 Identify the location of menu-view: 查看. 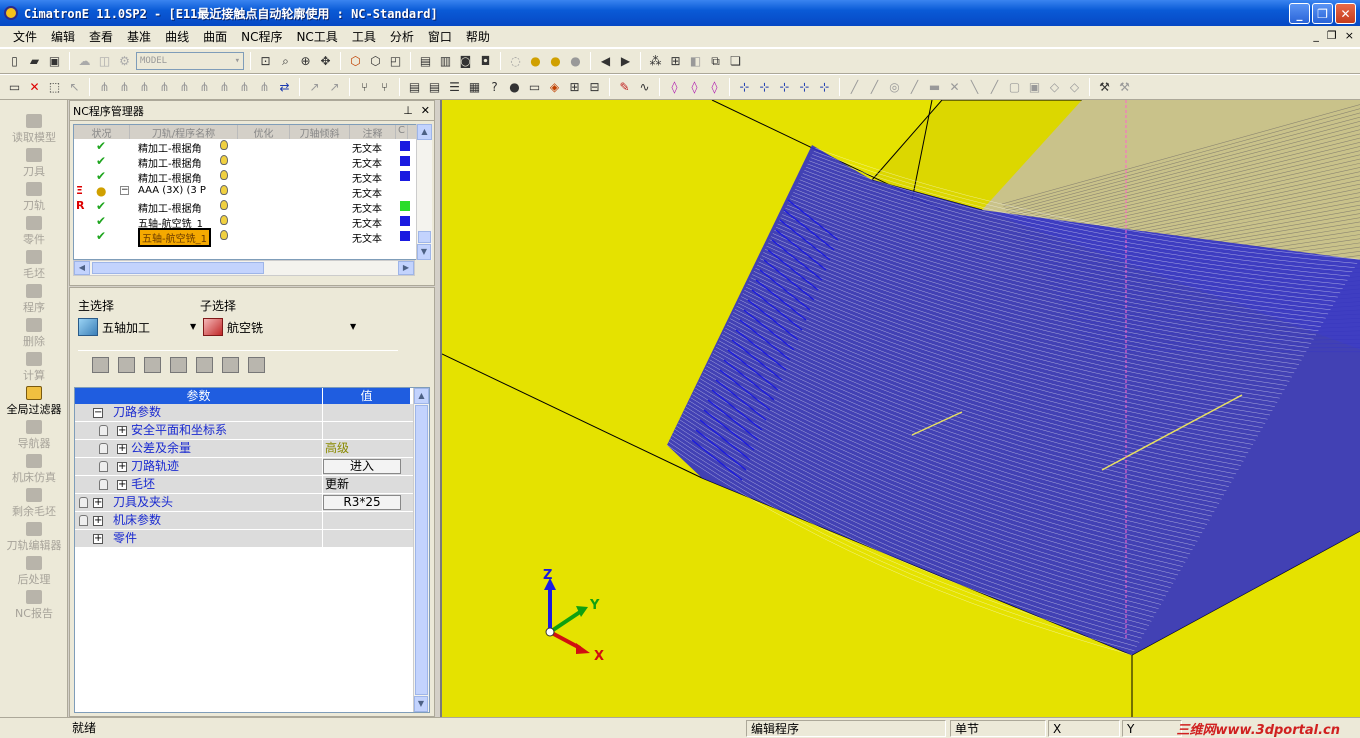
(101, 37).